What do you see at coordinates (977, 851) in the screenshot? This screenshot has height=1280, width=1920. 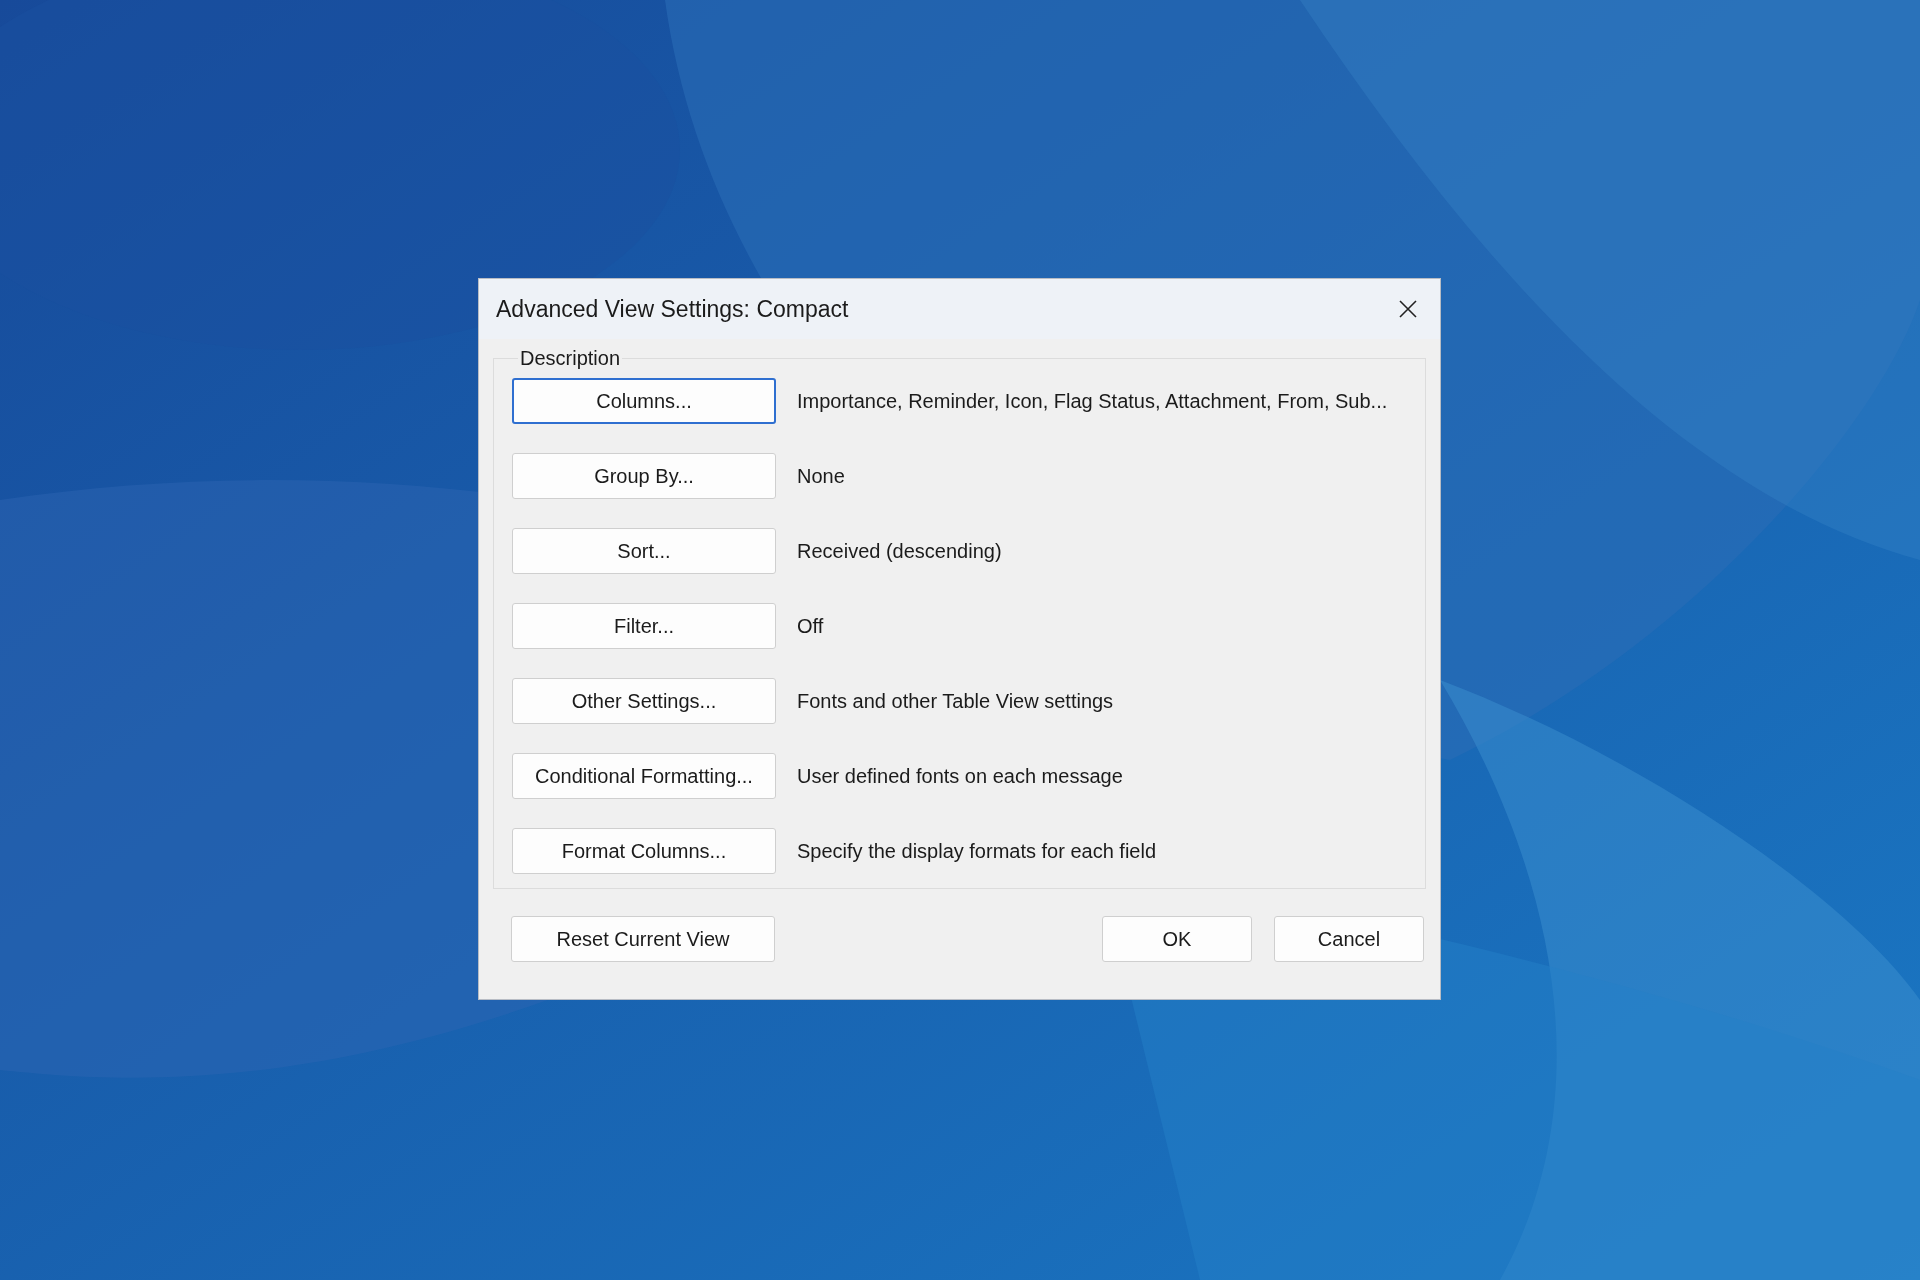 I see `setting-description: Specify the display formats for each field` at bounding box center [977, 851].